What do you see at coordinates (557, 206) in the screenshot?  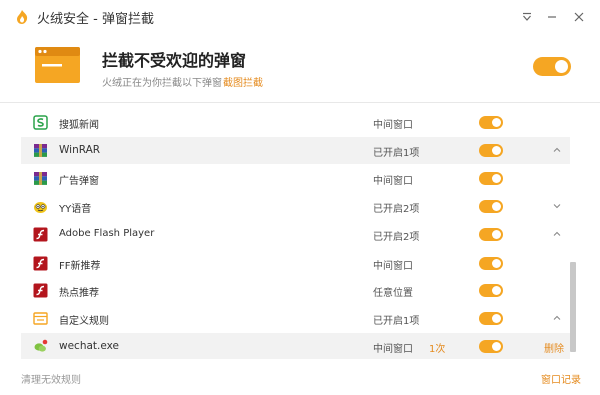 I see `chevron-down-icon` at bounding box center [557, 206].